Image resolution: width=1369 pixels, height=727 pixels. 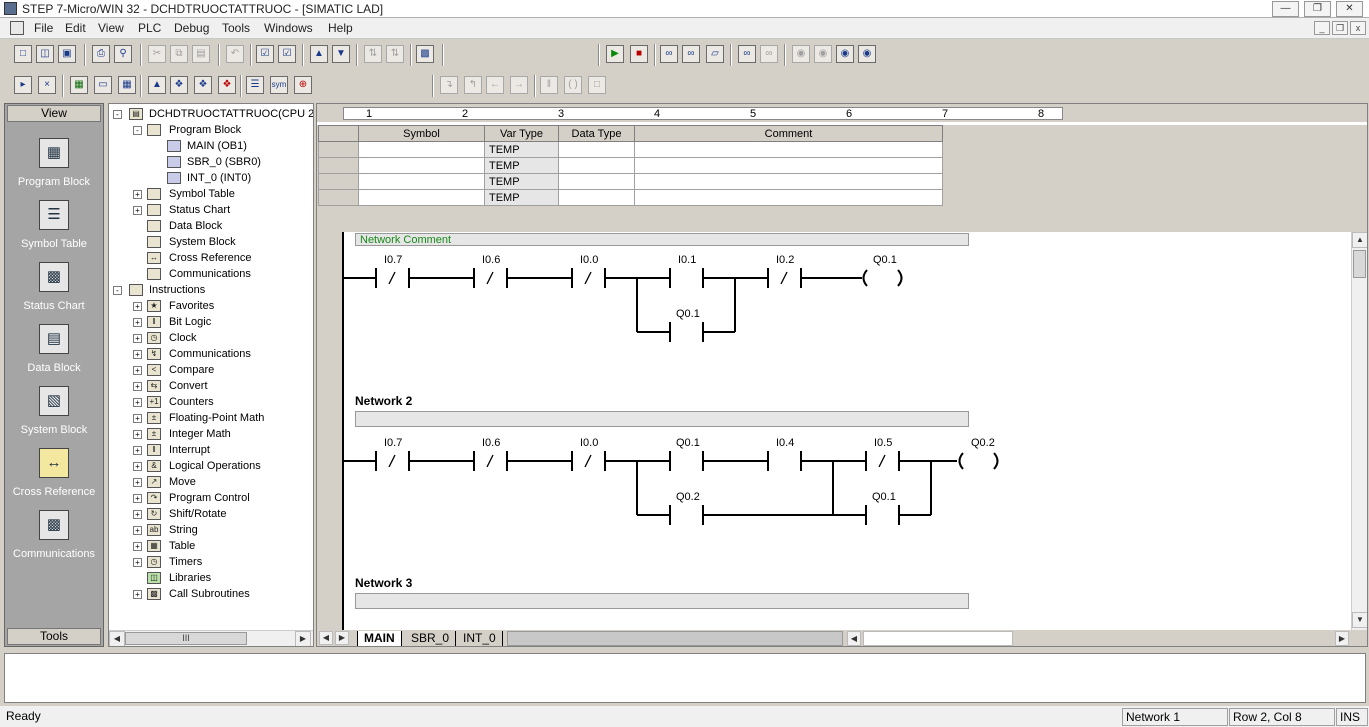 What do you see at coordinates (75, 28) in the screenshot?
I see `menu-edit: Edit` at bounding box center [75, 28].